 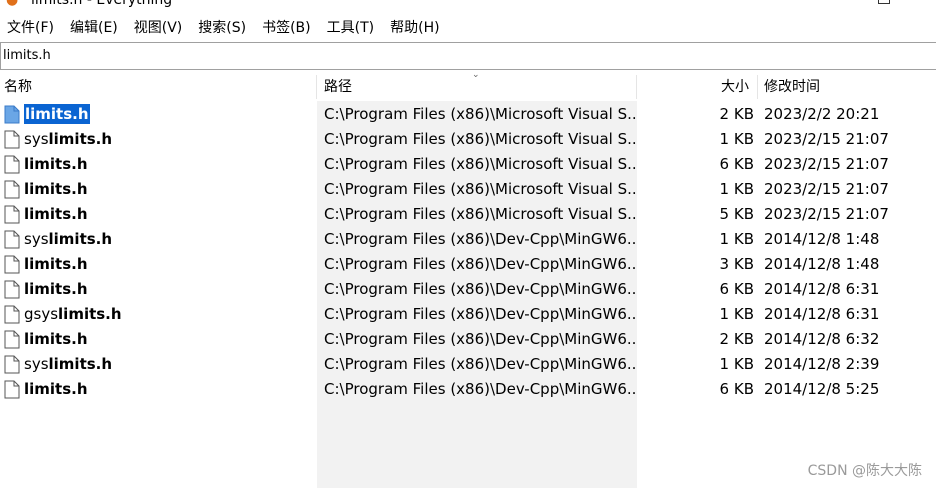 What do you see at coordinates (736, 214) in the screenshot?
I see `file-size: 5 KB` at bounding box center [736, 214].